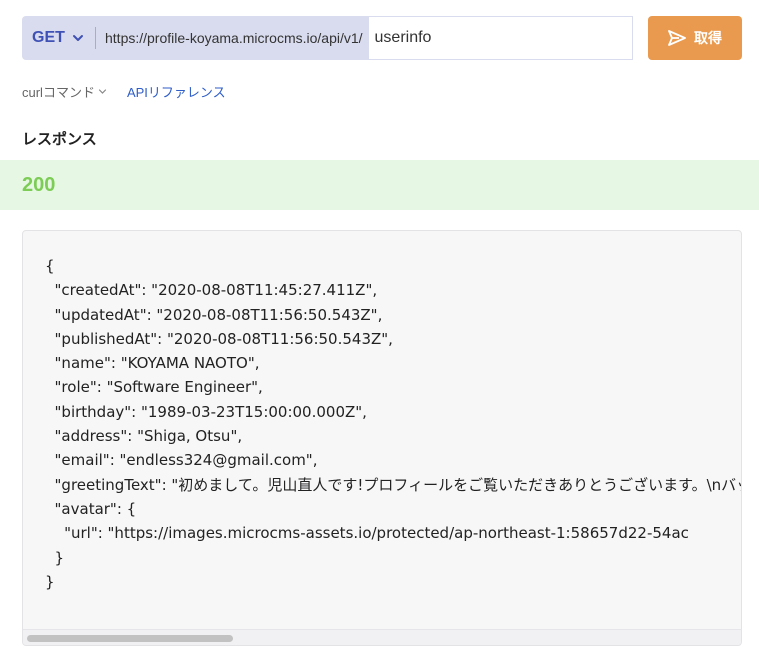 The width and height of the screenshot is (759, 658). Describe the element at coordinates (48, 37) in the screenshot. I see `method-label: GET` at that location.